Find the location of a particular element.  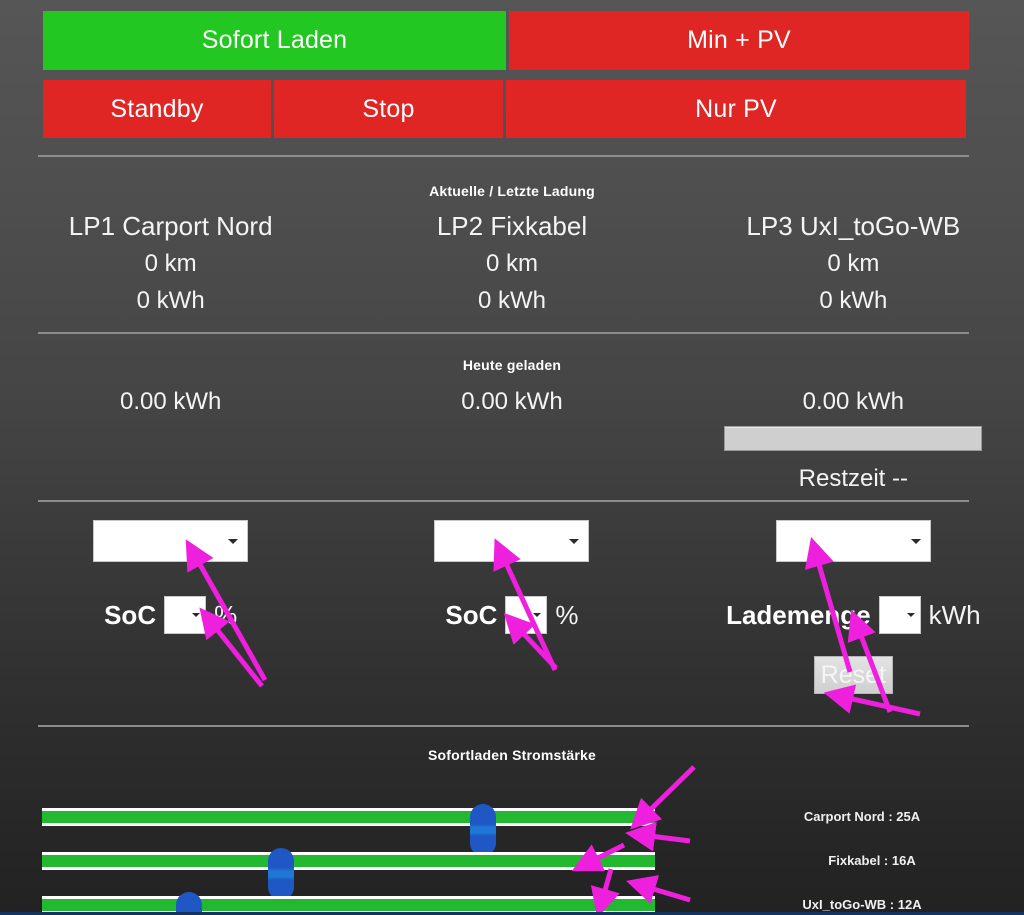

soc-row-1: SoC % is located at coordinates (170, 615).